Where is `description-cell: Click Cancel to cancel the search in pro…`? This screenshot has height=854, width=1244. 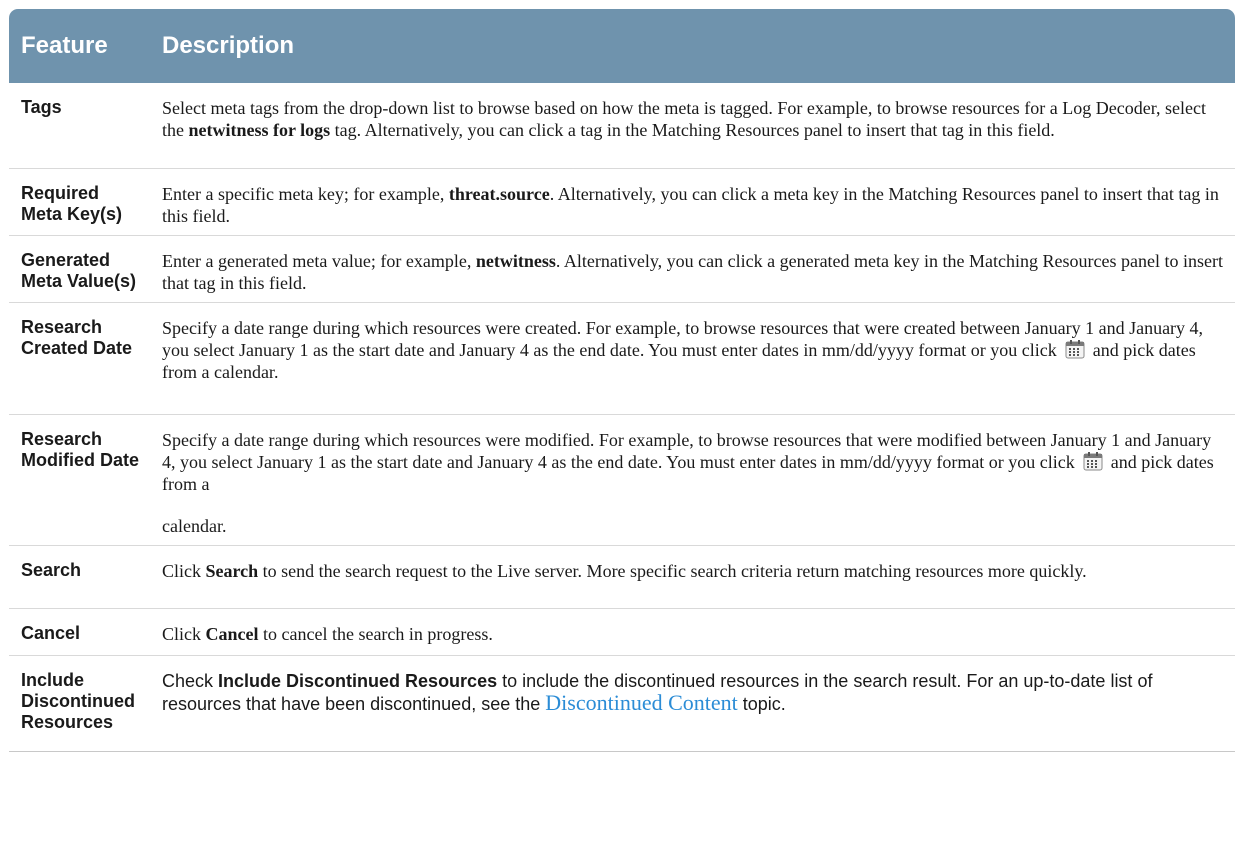 description-cell: Click Cancel to cancel the search in pro… is located at coordinates (692, 632).